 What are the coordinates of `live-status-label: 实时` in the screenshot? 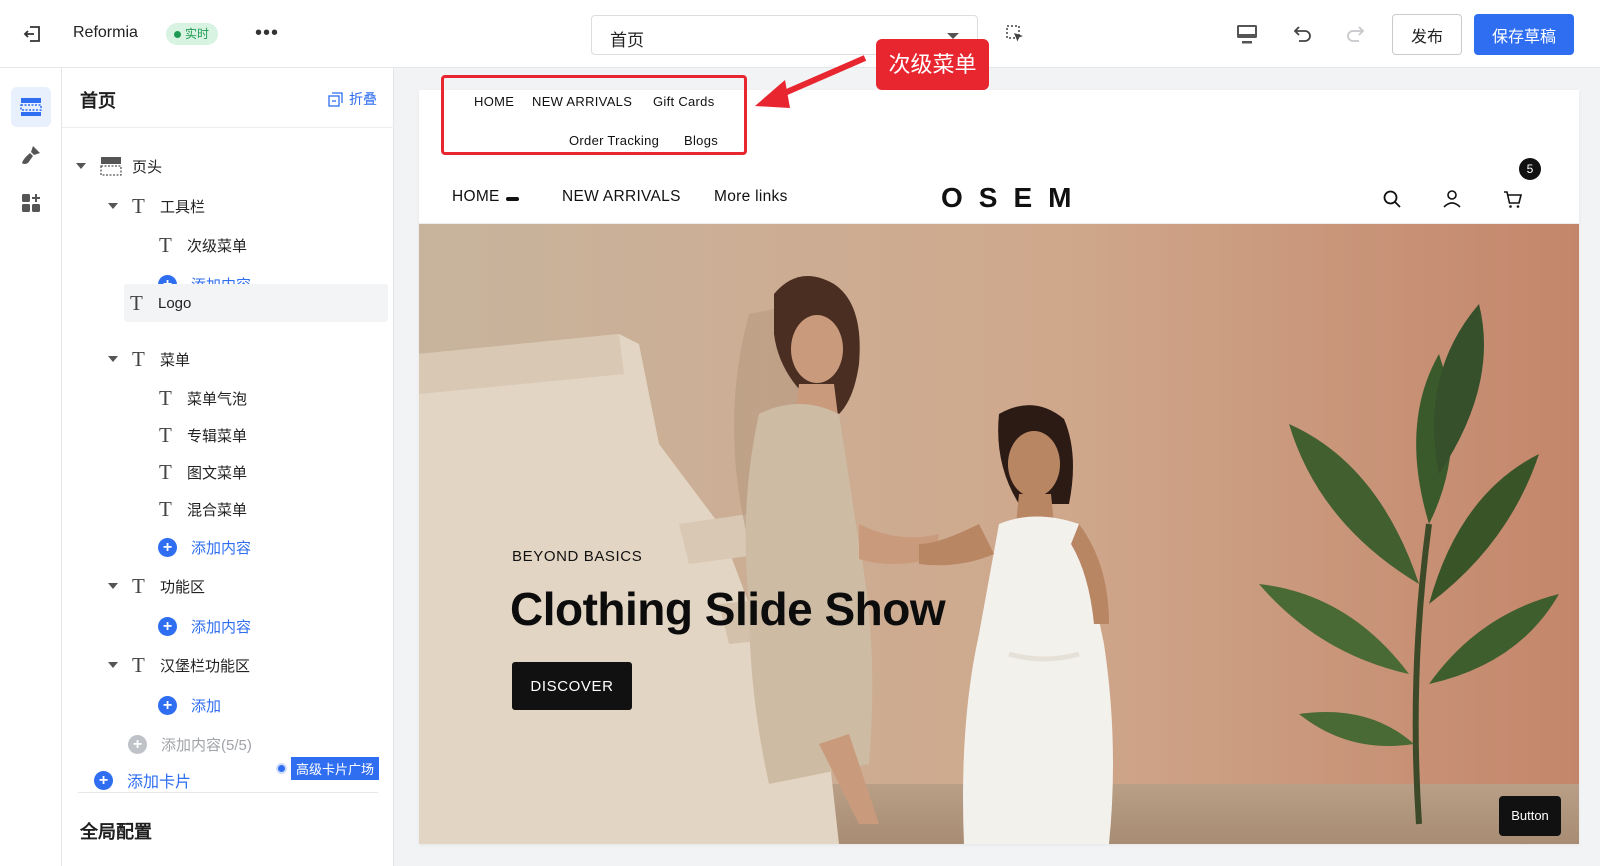 It's located at (197, 34).